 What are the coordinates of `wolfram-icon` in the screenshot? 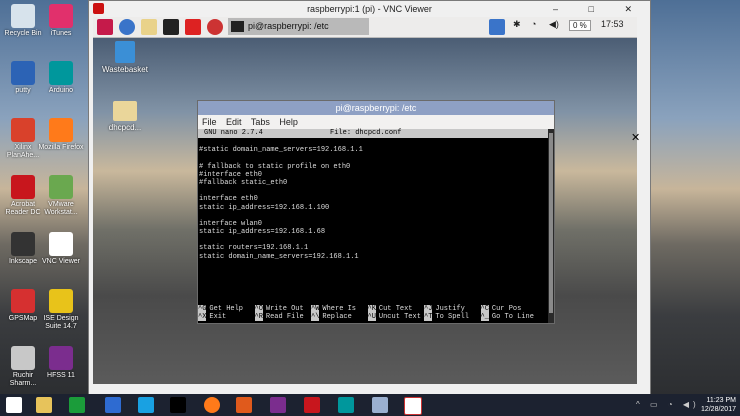 It's located at (215, 27).